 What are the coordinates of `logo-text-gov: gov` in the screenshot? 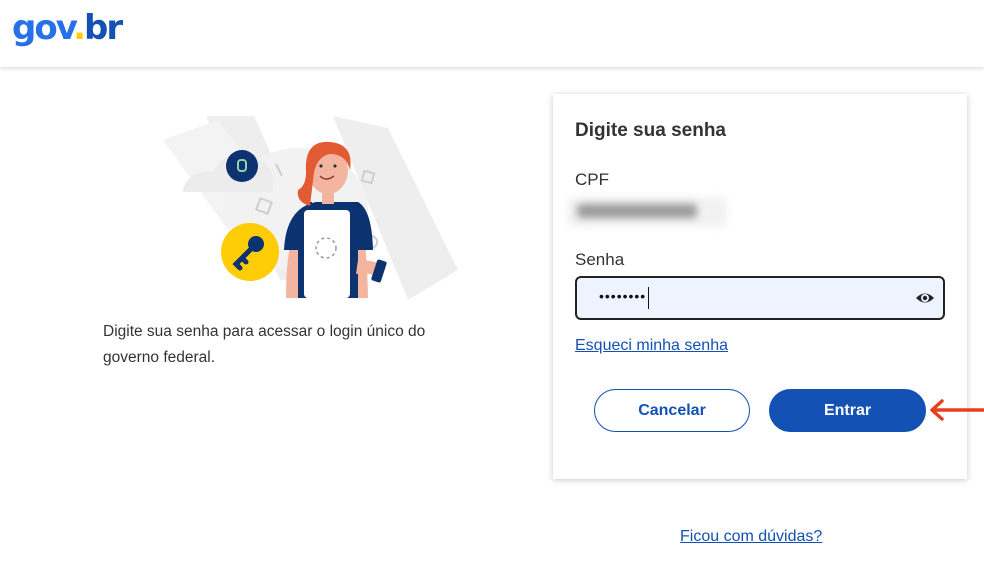 It's located at (43, 28).